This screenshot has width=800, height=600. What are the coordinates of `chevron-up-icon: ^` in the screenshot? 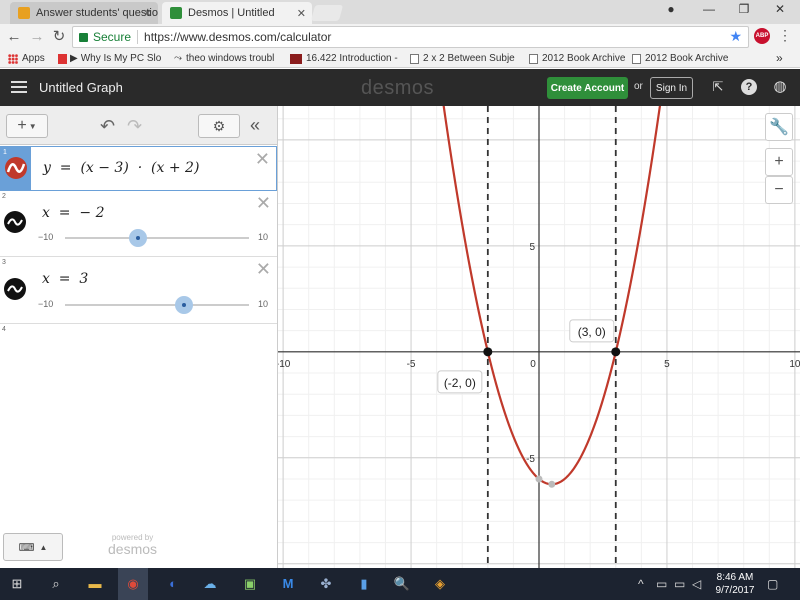 It's located at (641, 584).